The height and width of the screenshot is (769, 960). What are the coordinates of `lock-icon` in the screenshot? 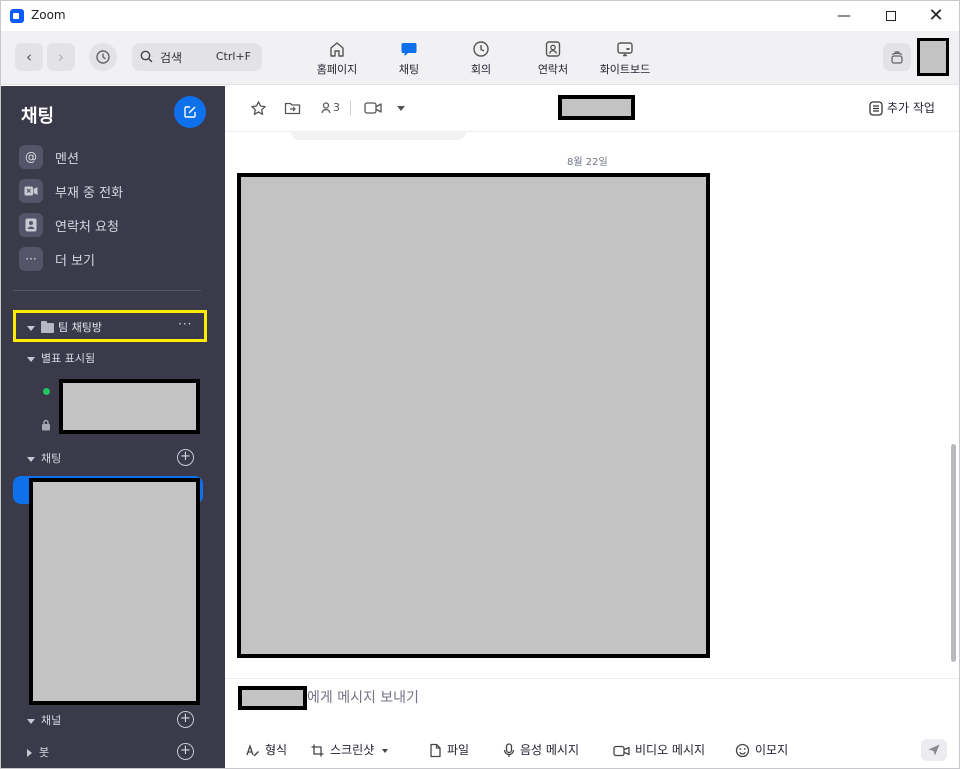 It's located at (46, 425).